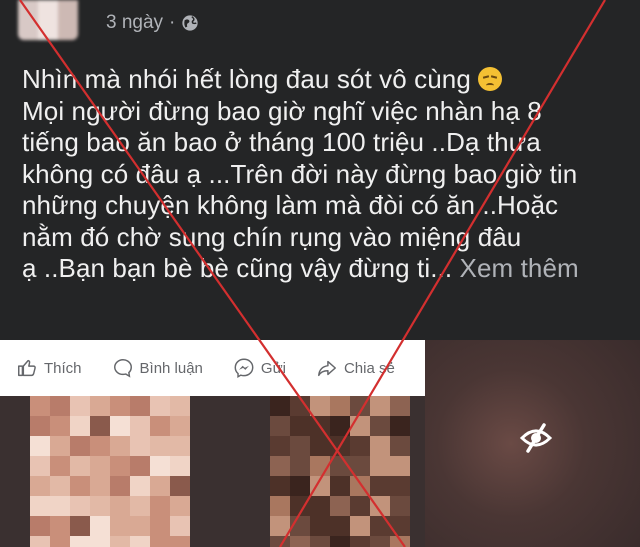  What do you see at coordinates (322, 80) in the screenshot?
I see `post-line: Nhìn mà nhói hết lòng đau sót vô cùng` at bounding box center [322, 80].